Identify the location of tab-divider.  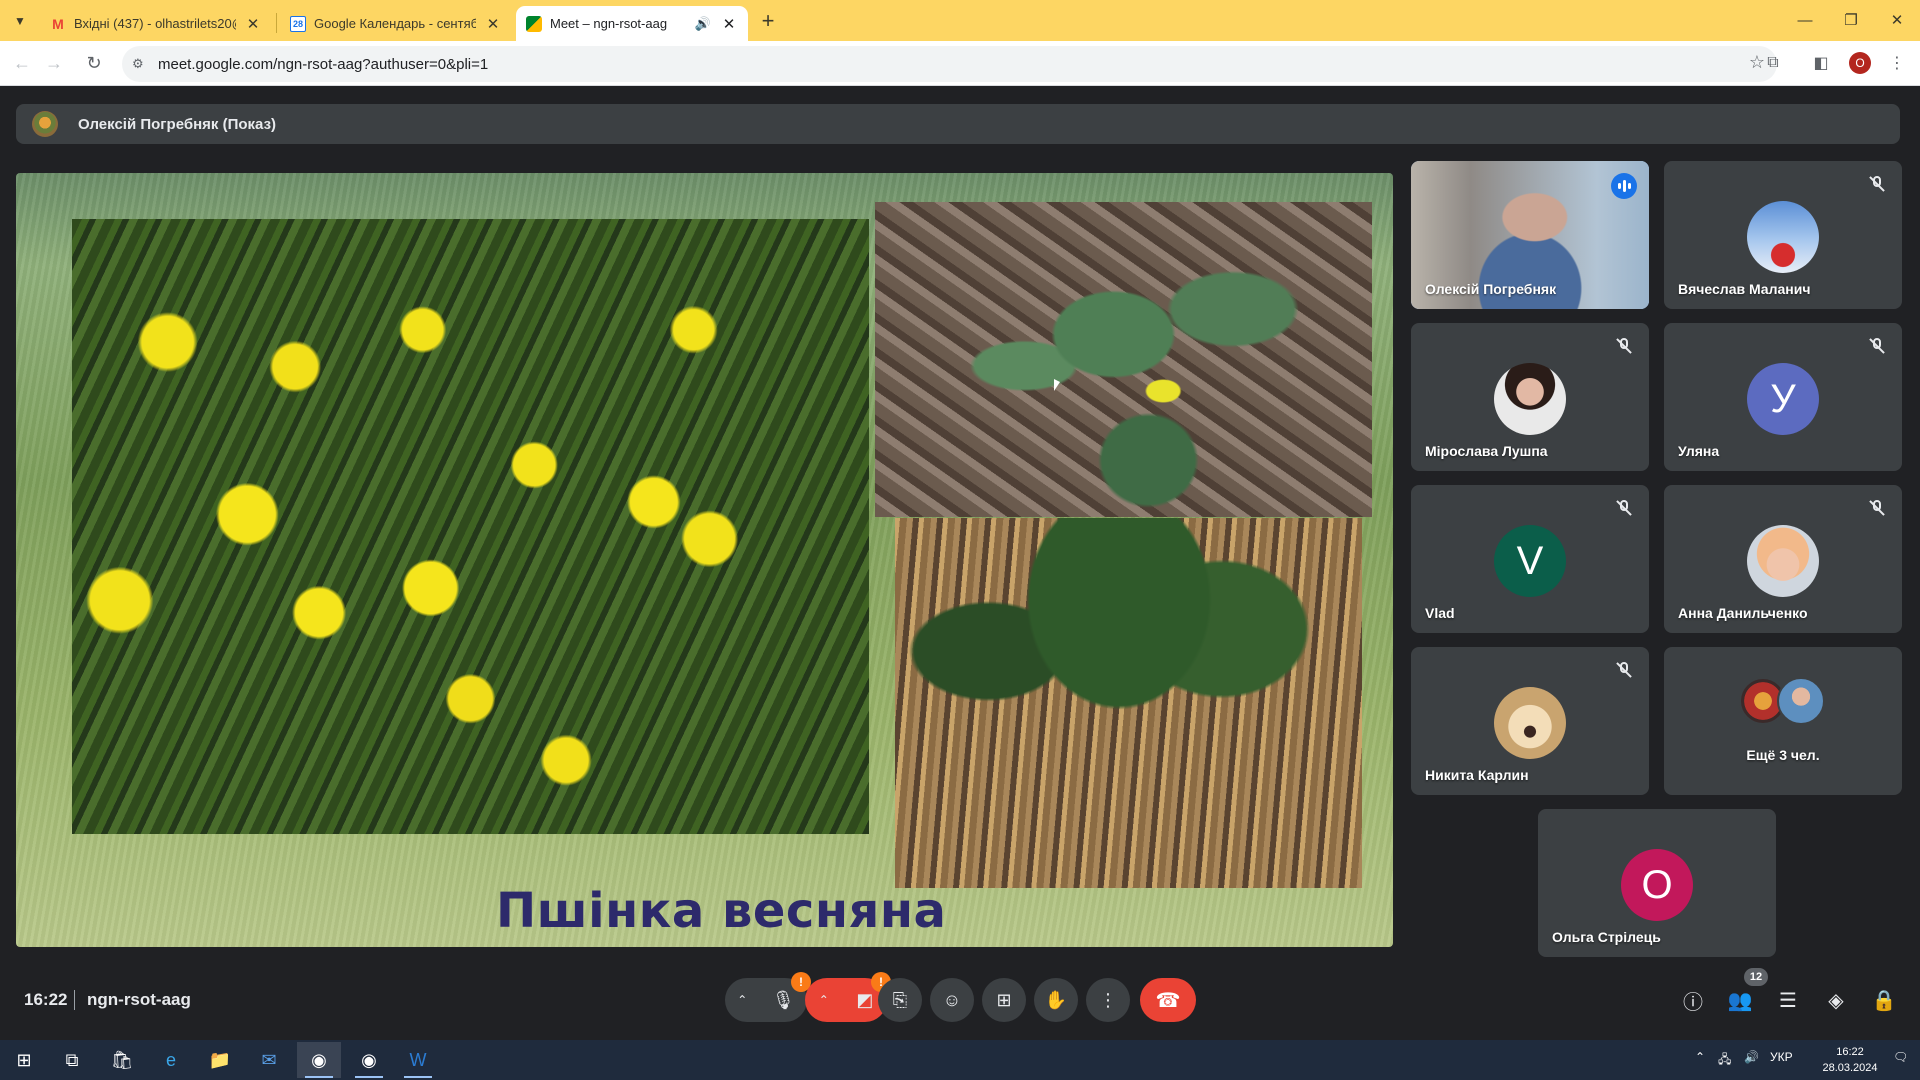
(276, 23).